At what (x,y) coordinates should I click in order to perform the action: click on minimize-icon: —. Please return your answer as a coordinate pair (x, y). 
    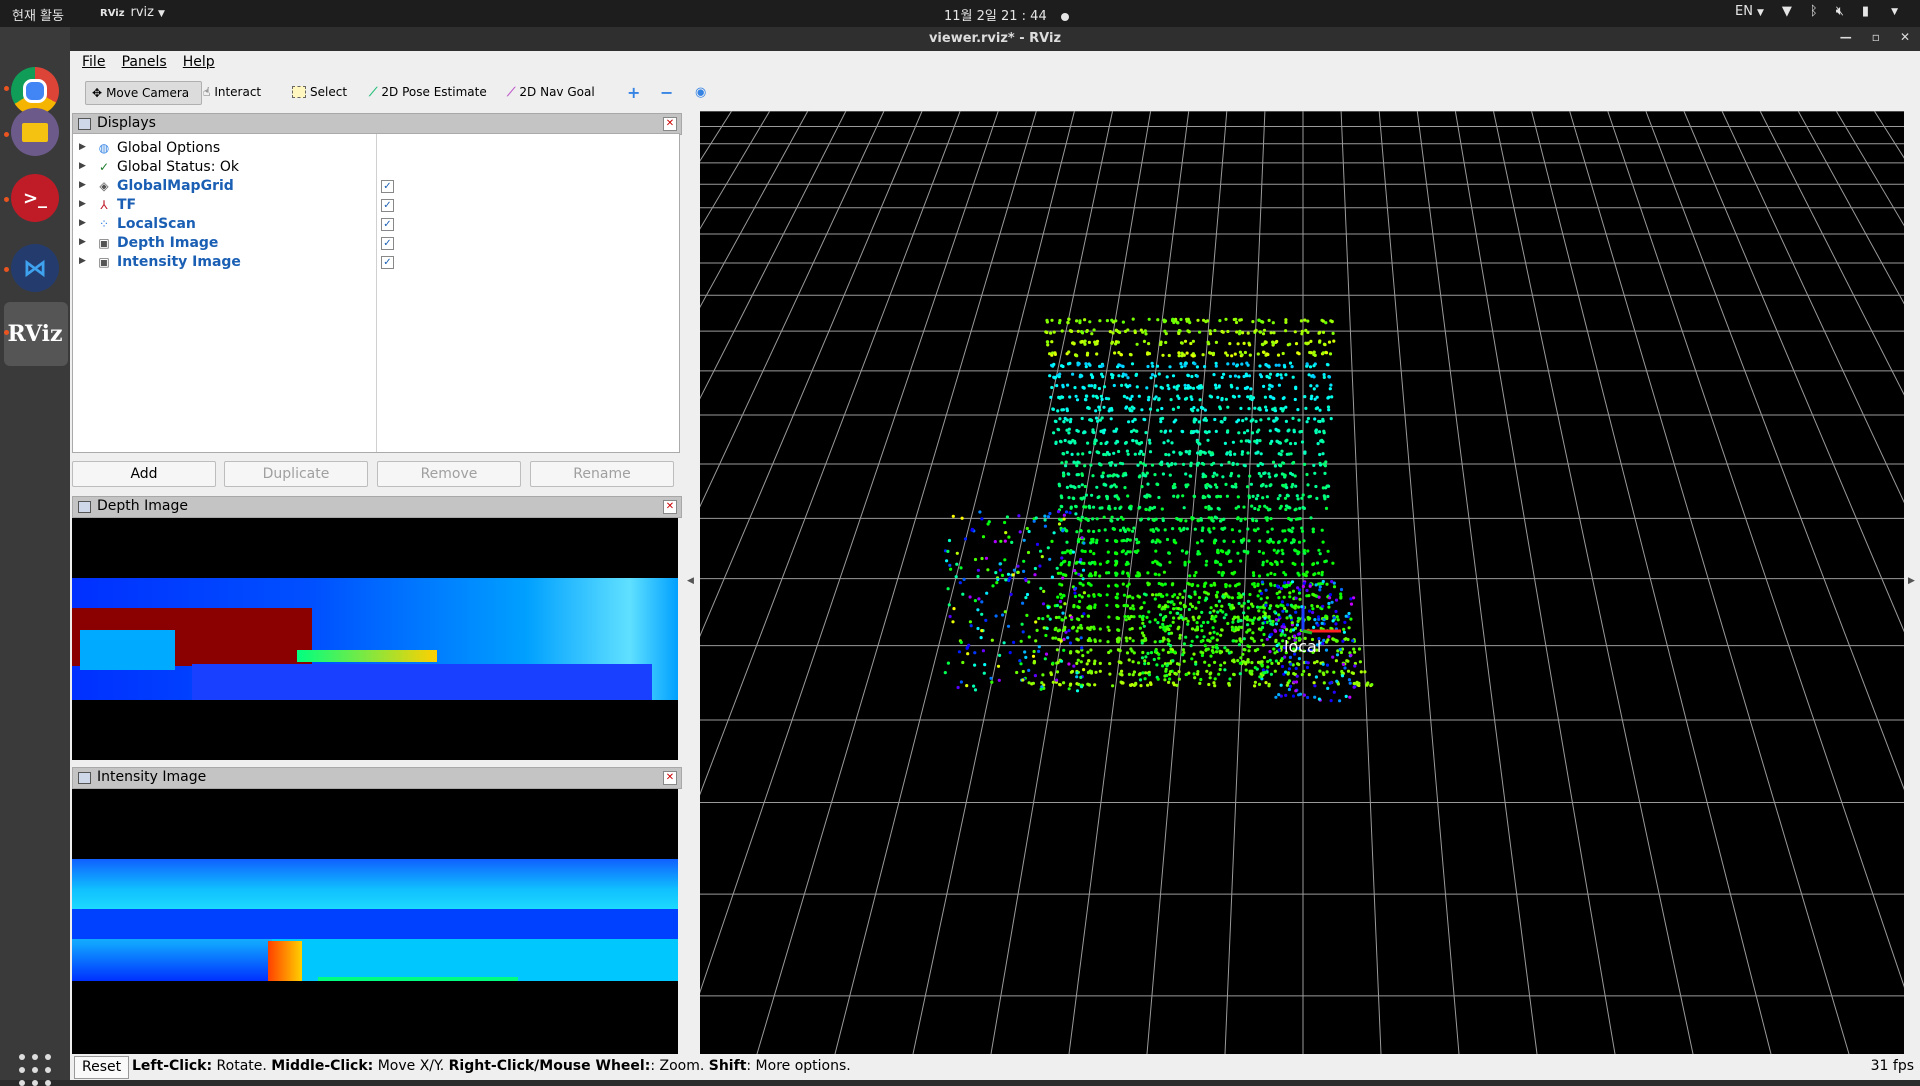
    Looking at the image, I should click on (1846, 37).